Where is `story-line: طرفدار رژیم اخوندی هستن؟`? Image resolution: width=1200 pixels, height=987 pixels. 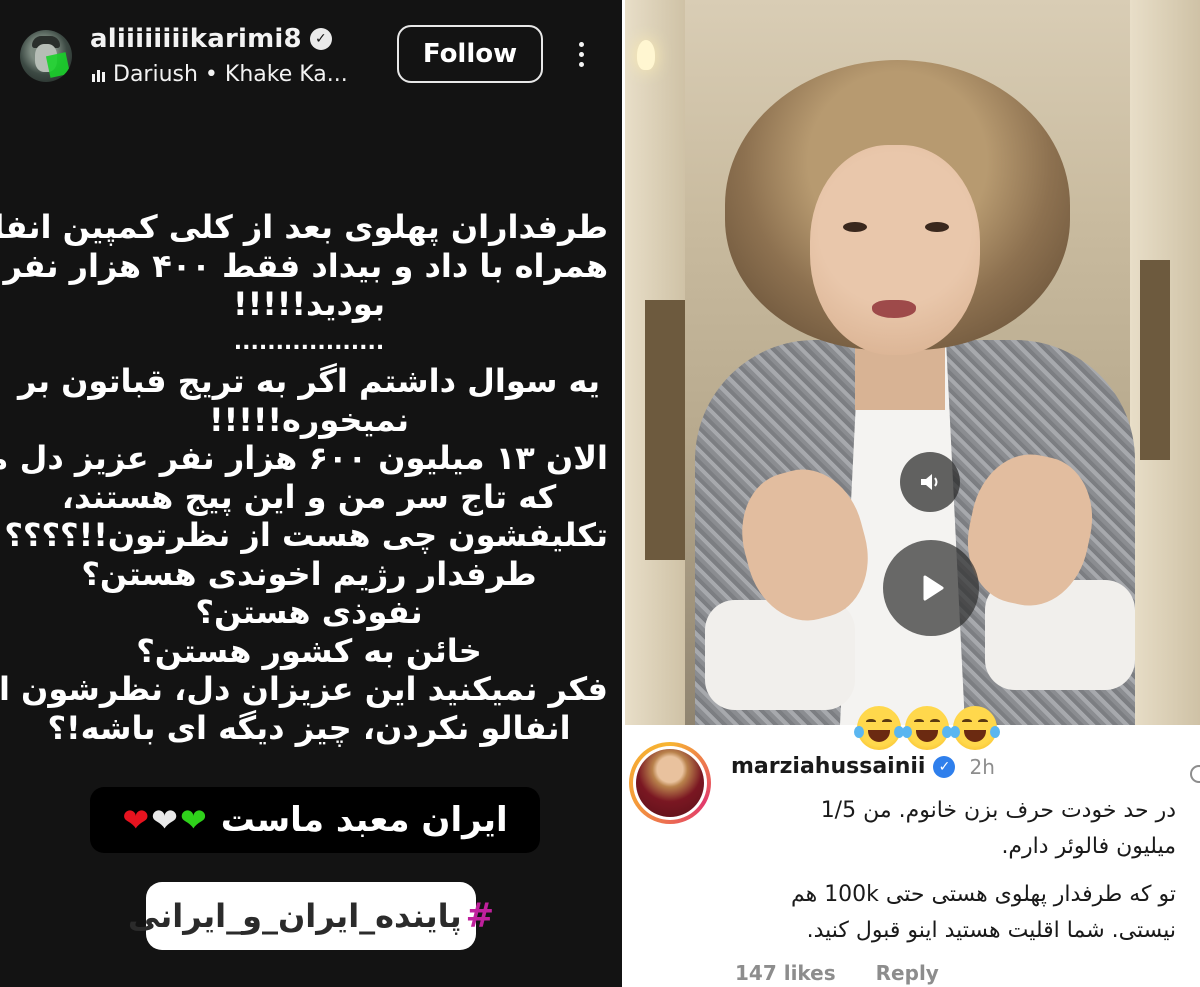 story-line: طرفدار رژیم اخوندی هستن؟ is located at coordinates (309, 573).